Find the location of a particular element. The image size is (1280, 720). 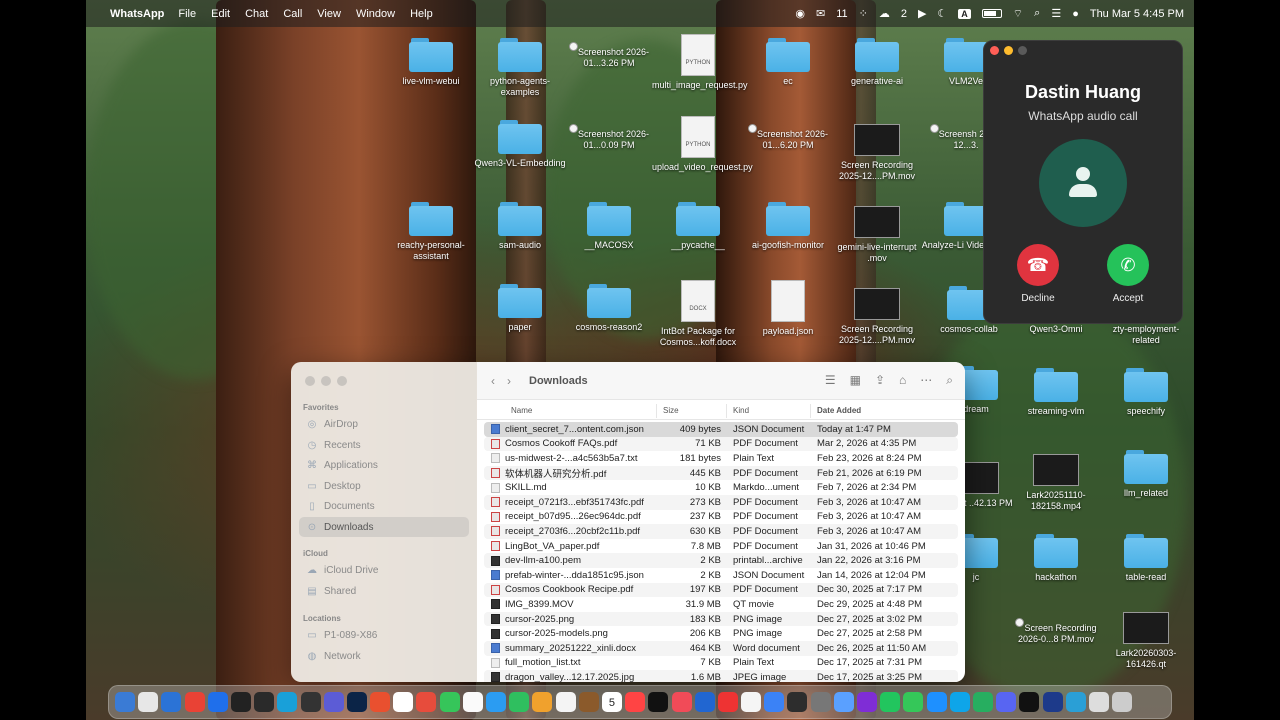

cloud-icon: ☁ is located at coordinates (884, 13).